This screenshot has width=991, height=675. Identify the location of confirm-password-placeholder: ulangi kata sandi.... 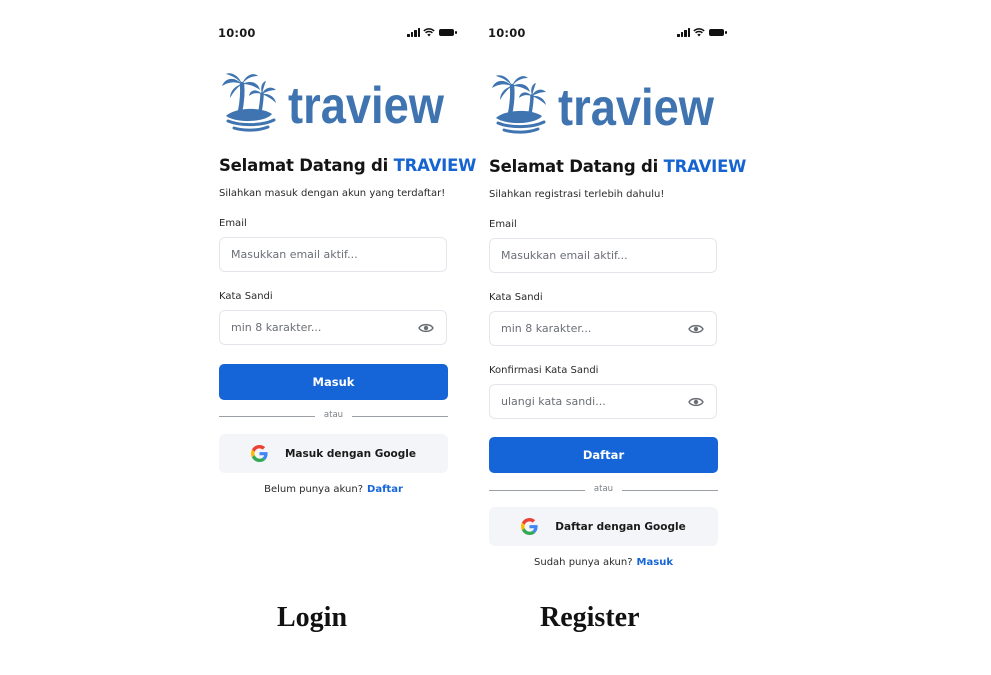
(553, 401).